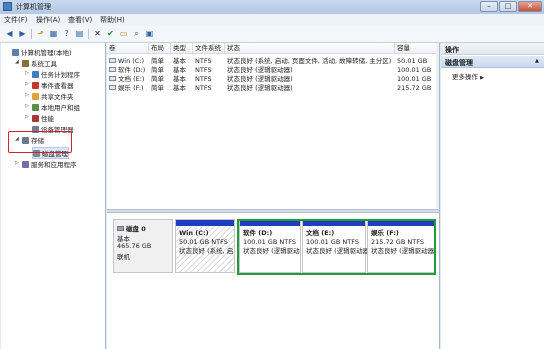 This screenshot has height=349, width=544. I want to click on event-viewer-icon, so click(35, 85).